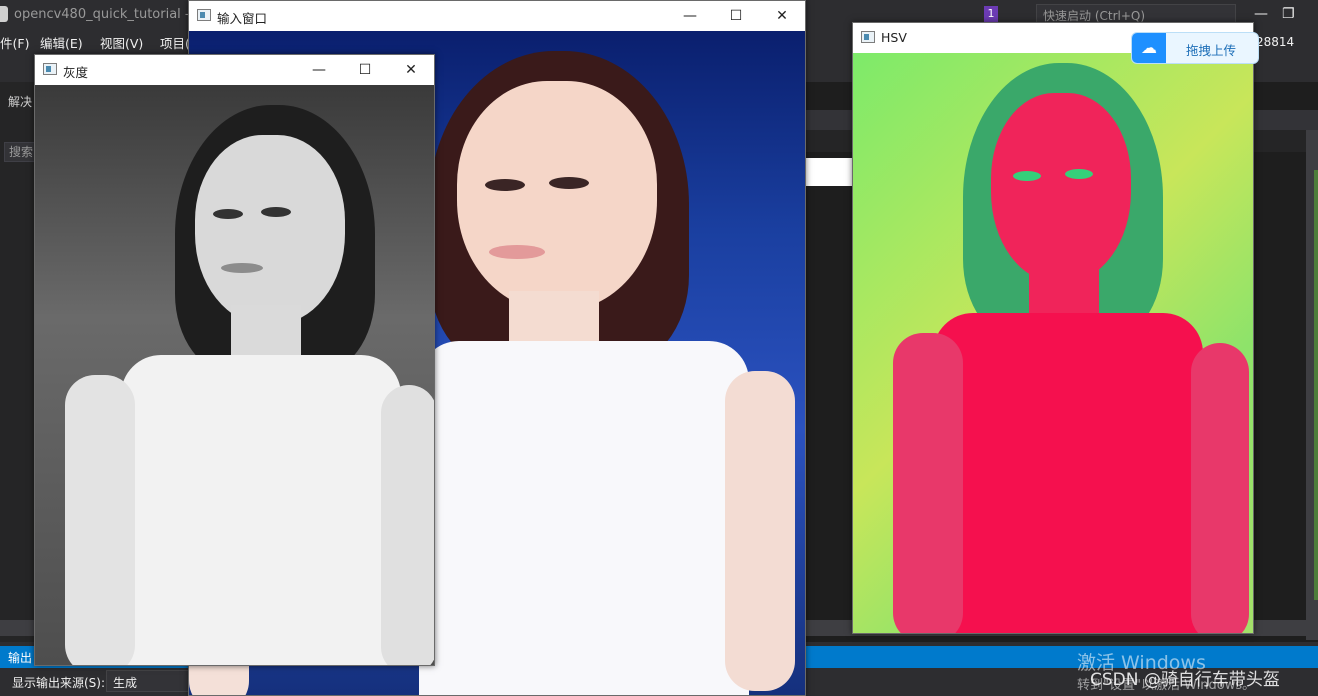 The width and height of the screenshot is (1318, 696). Describe the element at coordinates (234, 70) in the screenshot. I see `gray-window-titlebar: 灰度 — ☐ ✕` at that location.